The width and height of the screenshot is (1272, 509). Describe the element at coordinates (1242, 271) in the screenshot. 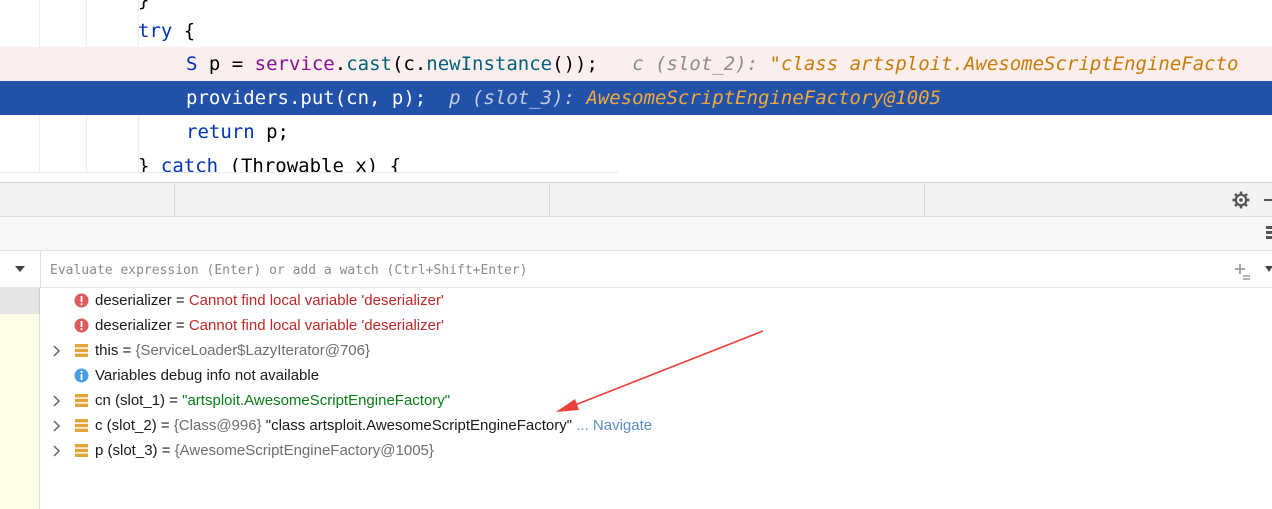

I see `add-watch-icon` at that location.